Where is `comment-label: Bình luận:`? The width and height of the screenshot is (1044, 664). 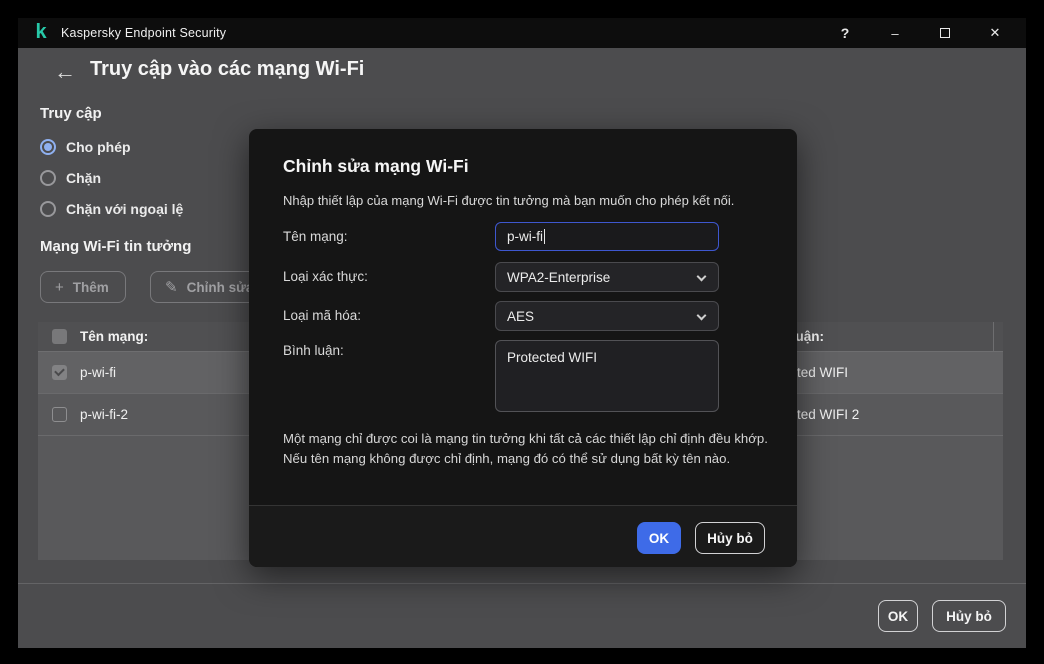
comment-label: Bình luận: is located at coordinates (313, 350).